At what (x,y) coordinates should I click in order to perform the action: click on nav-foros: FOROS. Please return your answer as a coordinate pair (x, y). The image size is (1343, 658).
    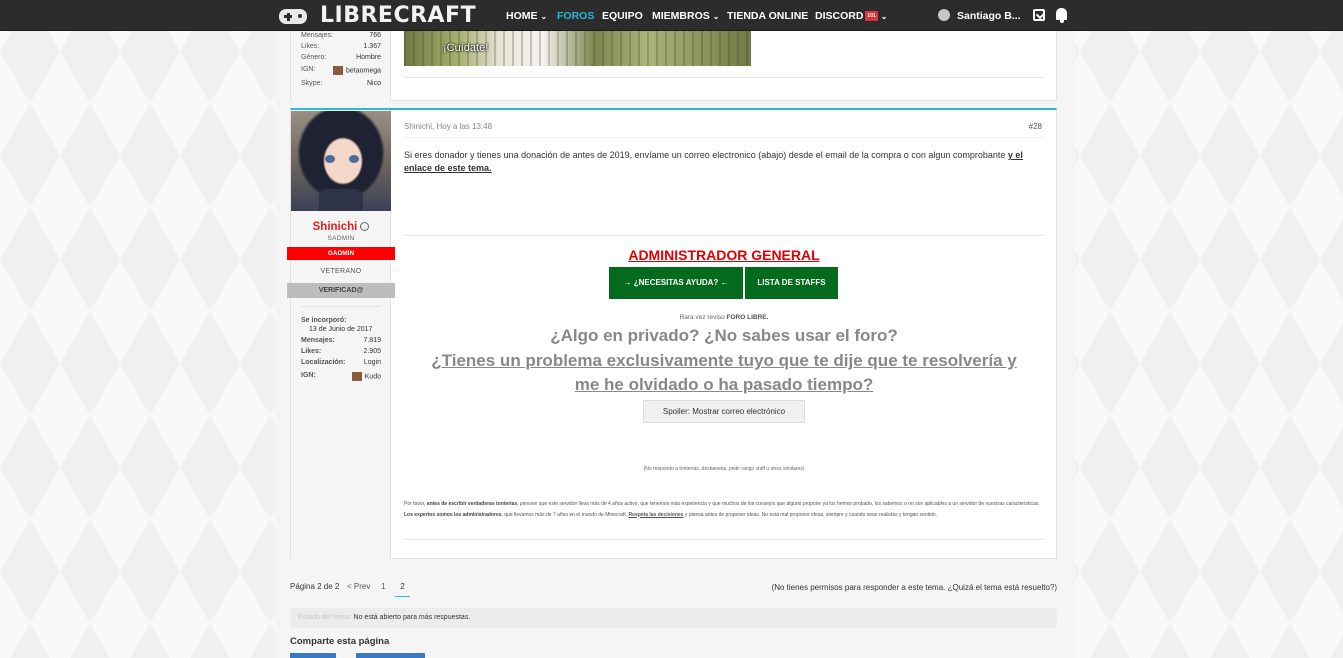
    Looking at the image, I should click on (575, 16).